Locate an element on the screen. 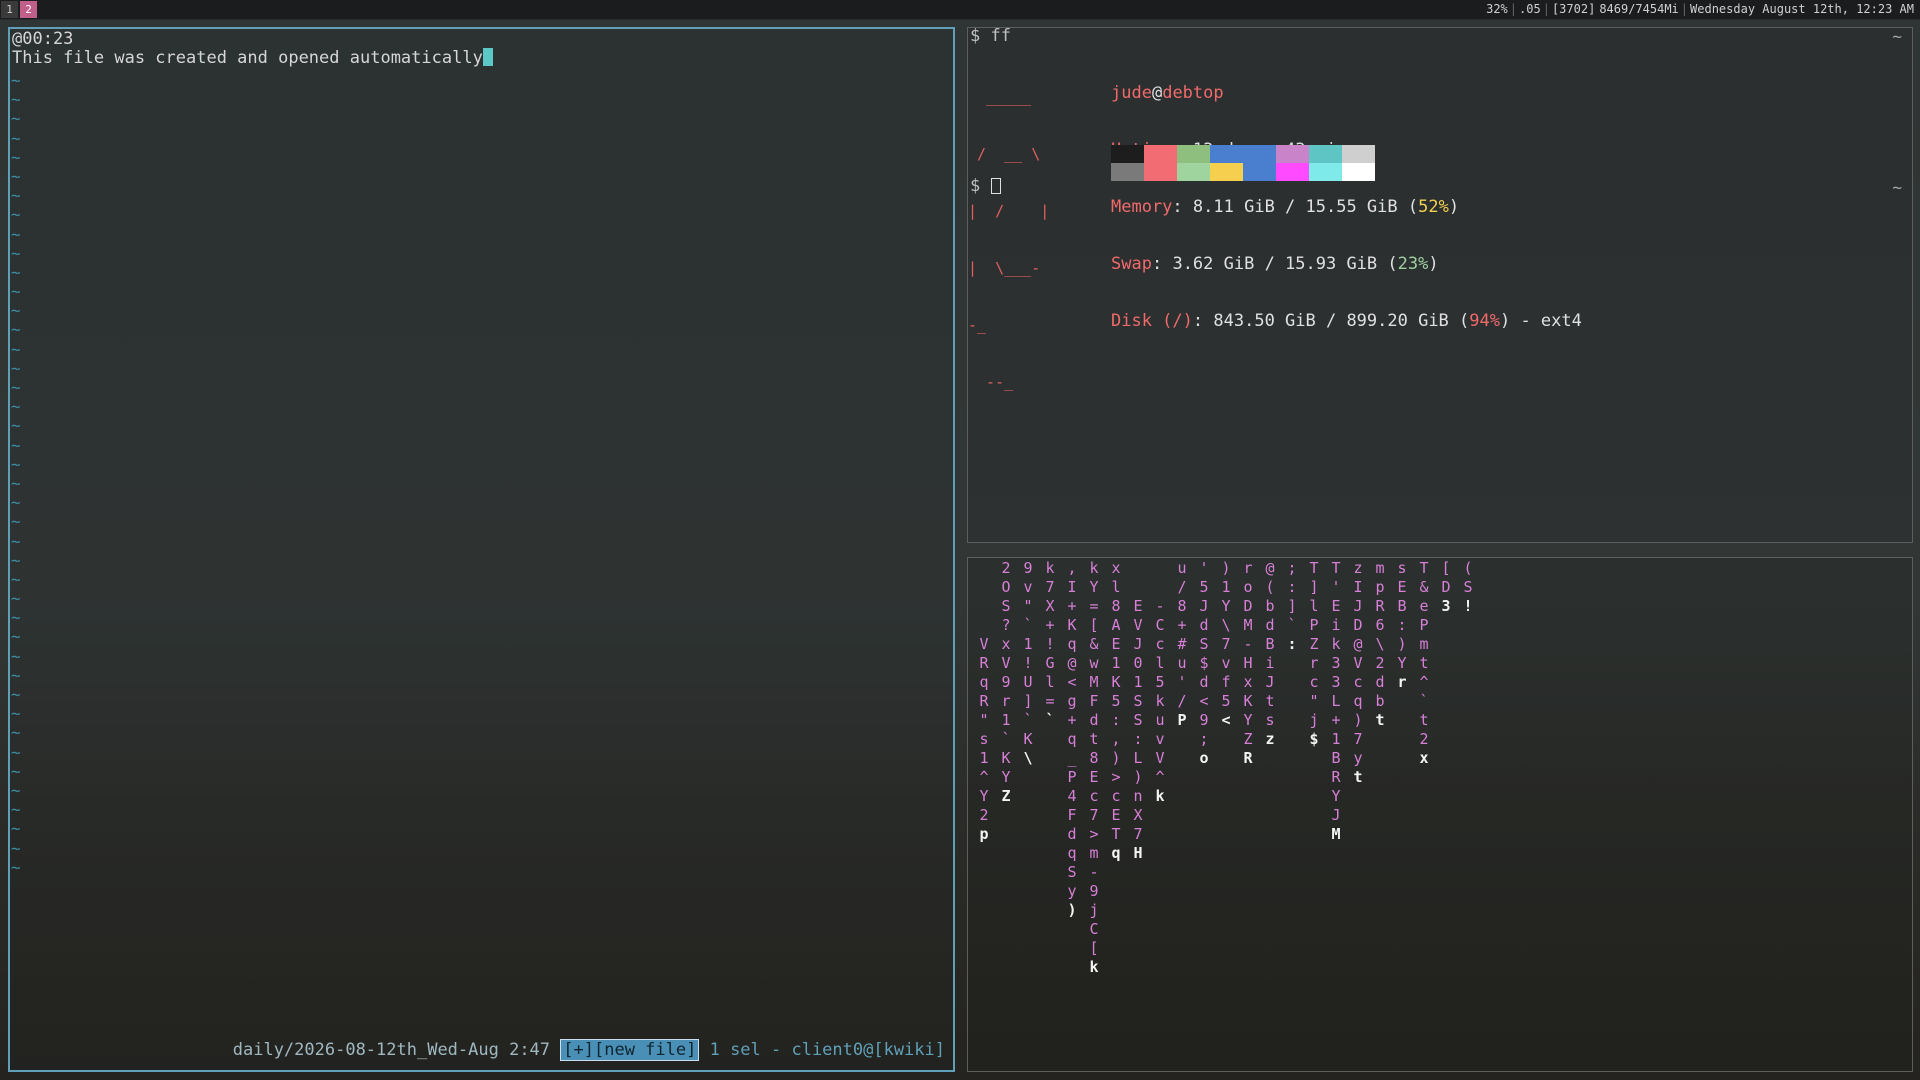 The image size is (1920, 1080). matrix-column: k Y =[& w M Fd t 8 Ec 7 > m -9 j C[k is located at coordinates (1094, 768).